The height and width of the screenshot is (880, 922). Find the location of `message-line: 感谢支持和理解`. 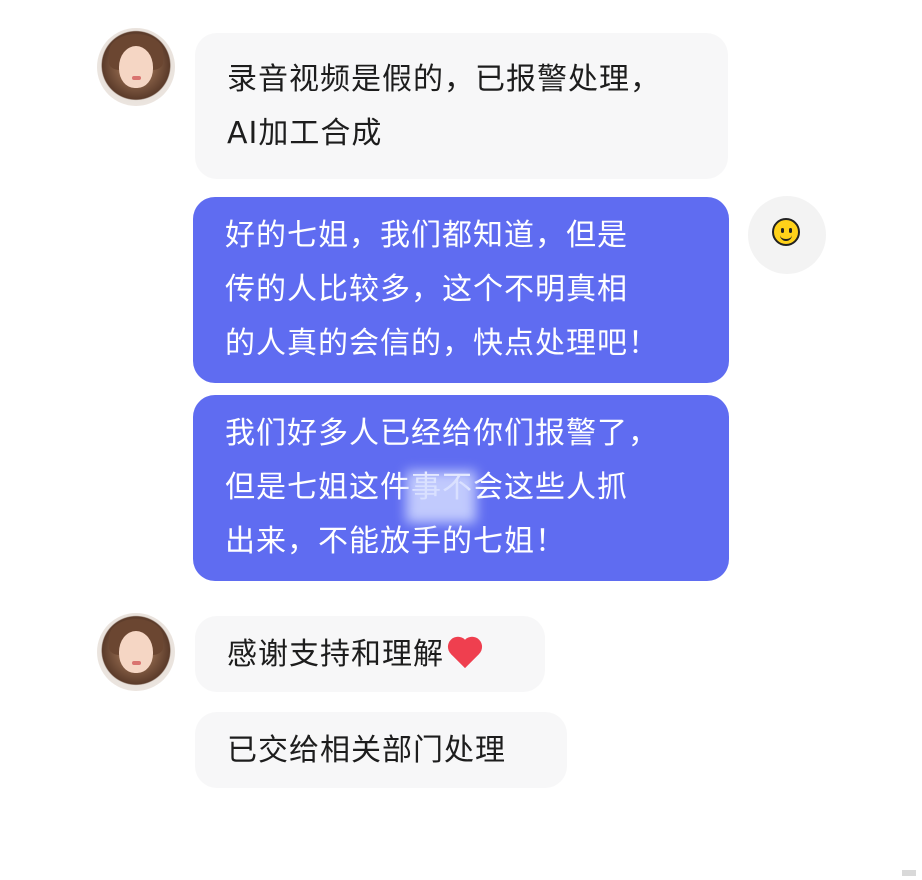

message-line: 感谢支持和理解 is located at coordinates (371, 655).